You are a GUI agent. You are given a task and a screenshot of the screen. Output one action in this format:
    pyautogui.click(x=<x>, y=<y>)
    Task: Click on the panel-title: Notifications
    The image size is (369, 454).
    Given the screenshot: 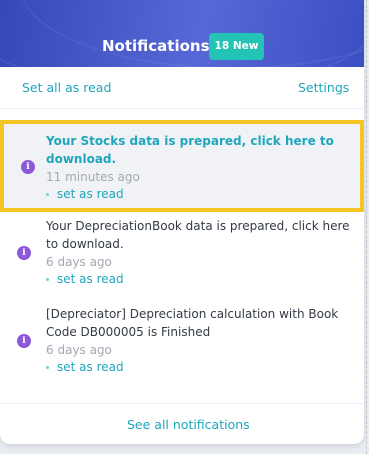 What is the action you would take?
    pyautogui.click(x=156, y=46)
    